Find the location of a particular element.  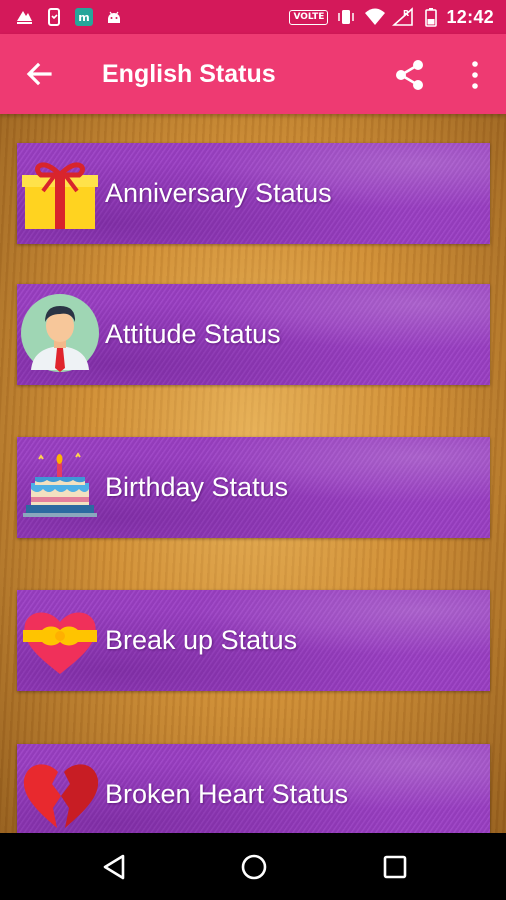

vibrate-icon is located at coordinates (346, 17).